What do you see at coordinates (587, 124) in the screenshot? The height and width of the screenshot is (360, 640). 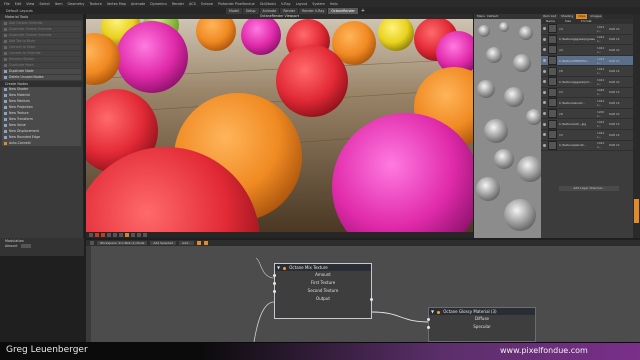 I see `list-item: C:/texture/old/...jpg 1024 x... RGB 24` at bounding box center [587, 124].